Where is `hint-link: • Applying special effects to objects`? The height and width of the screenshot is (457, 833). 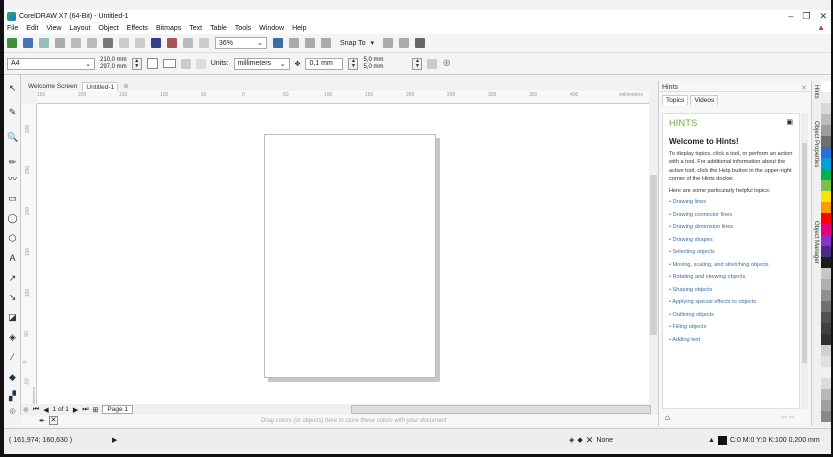
hint-link: • Applying special effects to objects is located at coordinates (731, 302).